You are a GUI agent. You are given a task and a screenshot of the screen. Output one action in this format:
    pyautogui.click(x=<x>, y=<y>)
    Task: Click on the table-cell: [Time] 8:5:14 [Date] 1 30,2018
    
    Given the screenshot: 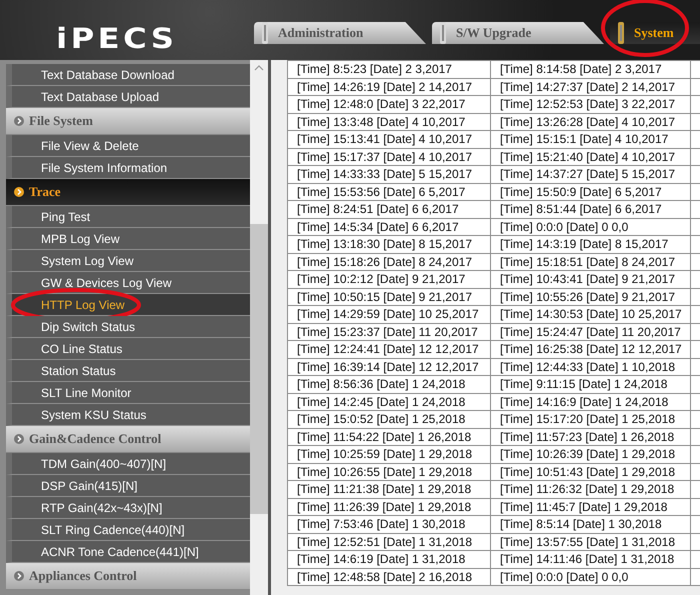 What is the action you would take?
    pyautogui.click(x=590, y=524)
    